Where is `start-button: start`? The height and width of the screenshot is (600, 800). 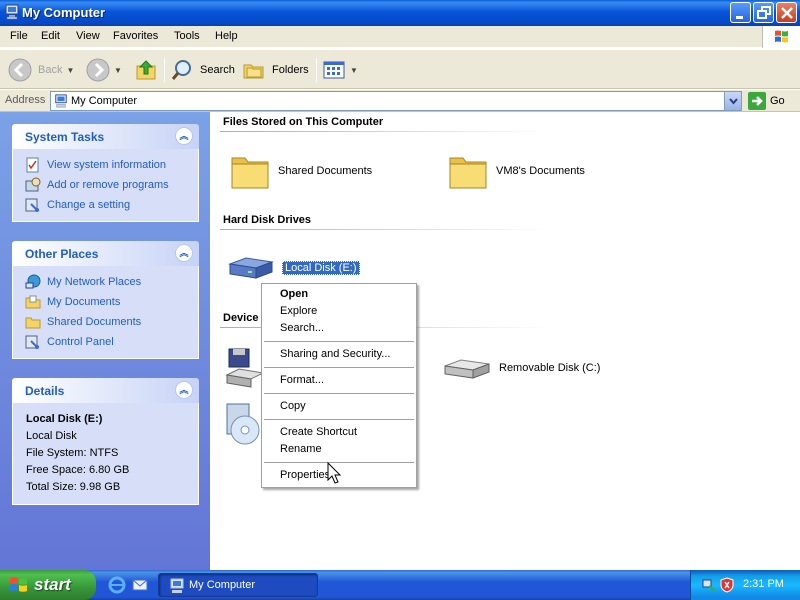
start-button: start is located at coordinates (48, 585).